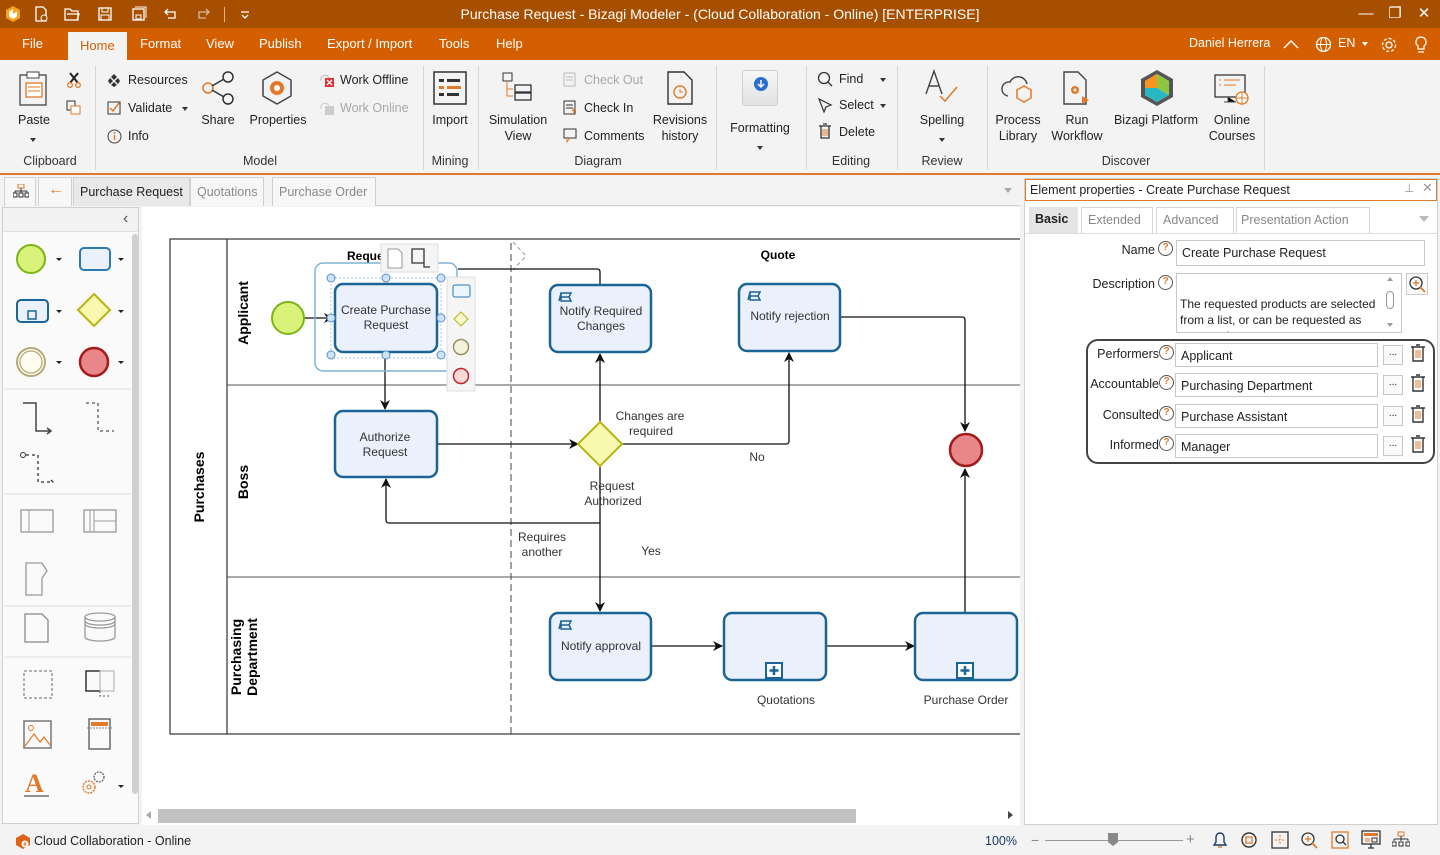  Describe the element at coordinates (1249, 840) in the screenshot. I see `zoom-fit-icon` at that location.